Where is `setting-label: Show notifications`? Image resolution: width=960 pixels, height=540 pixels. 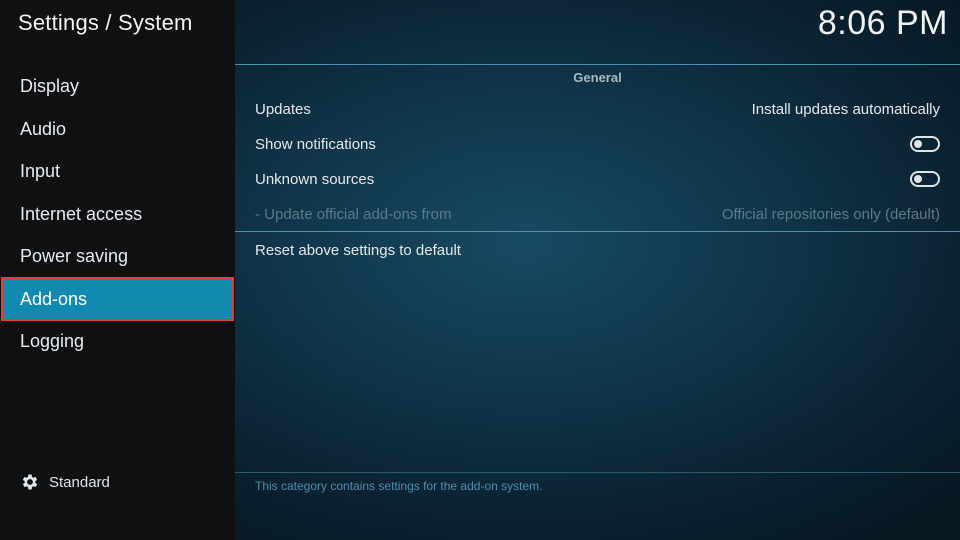 setting-label: Show notifications is located at coordinates (315, 144).